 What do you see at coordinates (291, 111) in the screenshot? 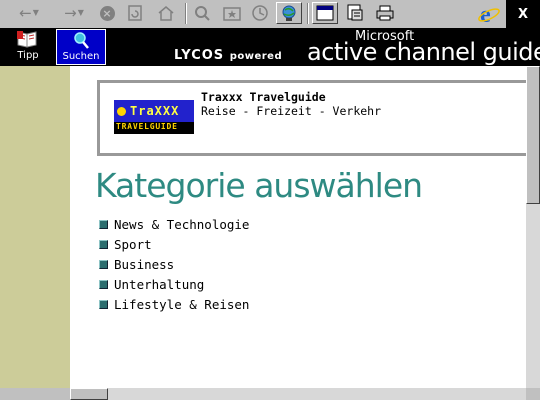
I see `channel-description: Reise - Freizeit - Verkehr` at bounding box center [291, 111].